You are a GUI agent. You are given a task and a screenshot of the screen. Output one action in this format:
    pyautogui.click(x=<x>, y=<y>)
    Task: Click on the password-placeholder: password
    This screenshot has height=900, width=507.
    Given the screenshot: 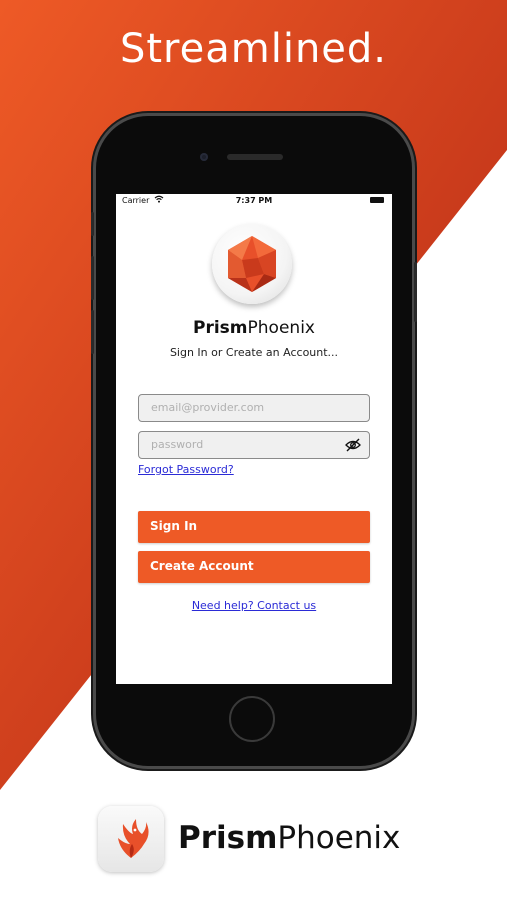 What is the action you would take?
    pyautogui.click(x=177, y=444)
    